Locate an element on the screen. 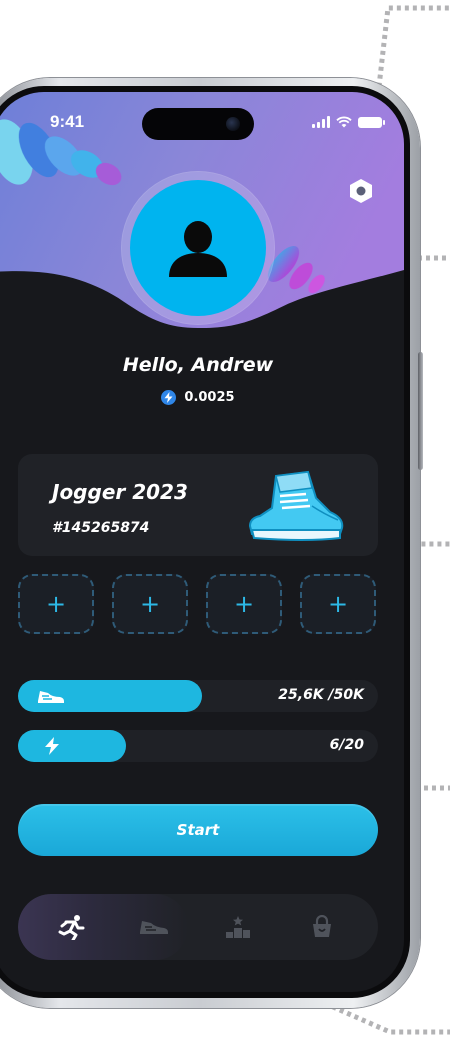 This screenshot has width=450, height=1041. nav-leaderboard is located at coordinates (238, 927).